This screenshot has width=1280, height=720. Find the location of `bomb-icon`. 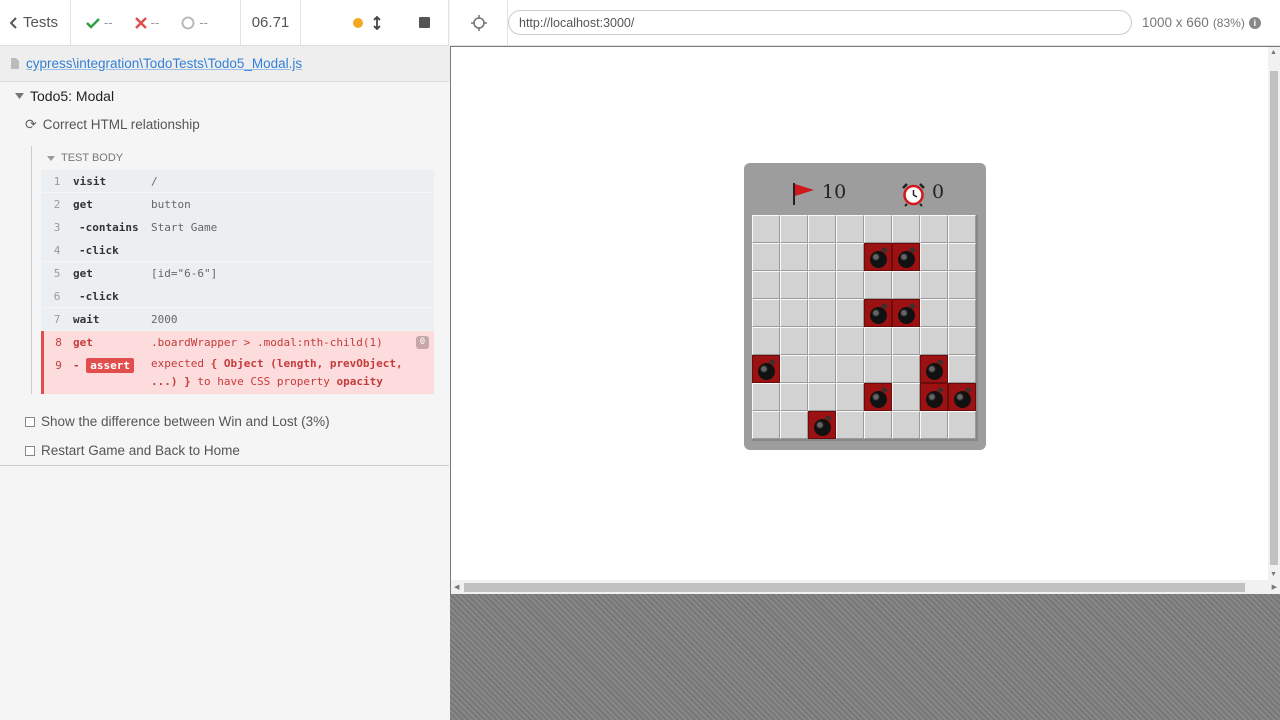

bomb-icon is located at coordinates (878, 259).